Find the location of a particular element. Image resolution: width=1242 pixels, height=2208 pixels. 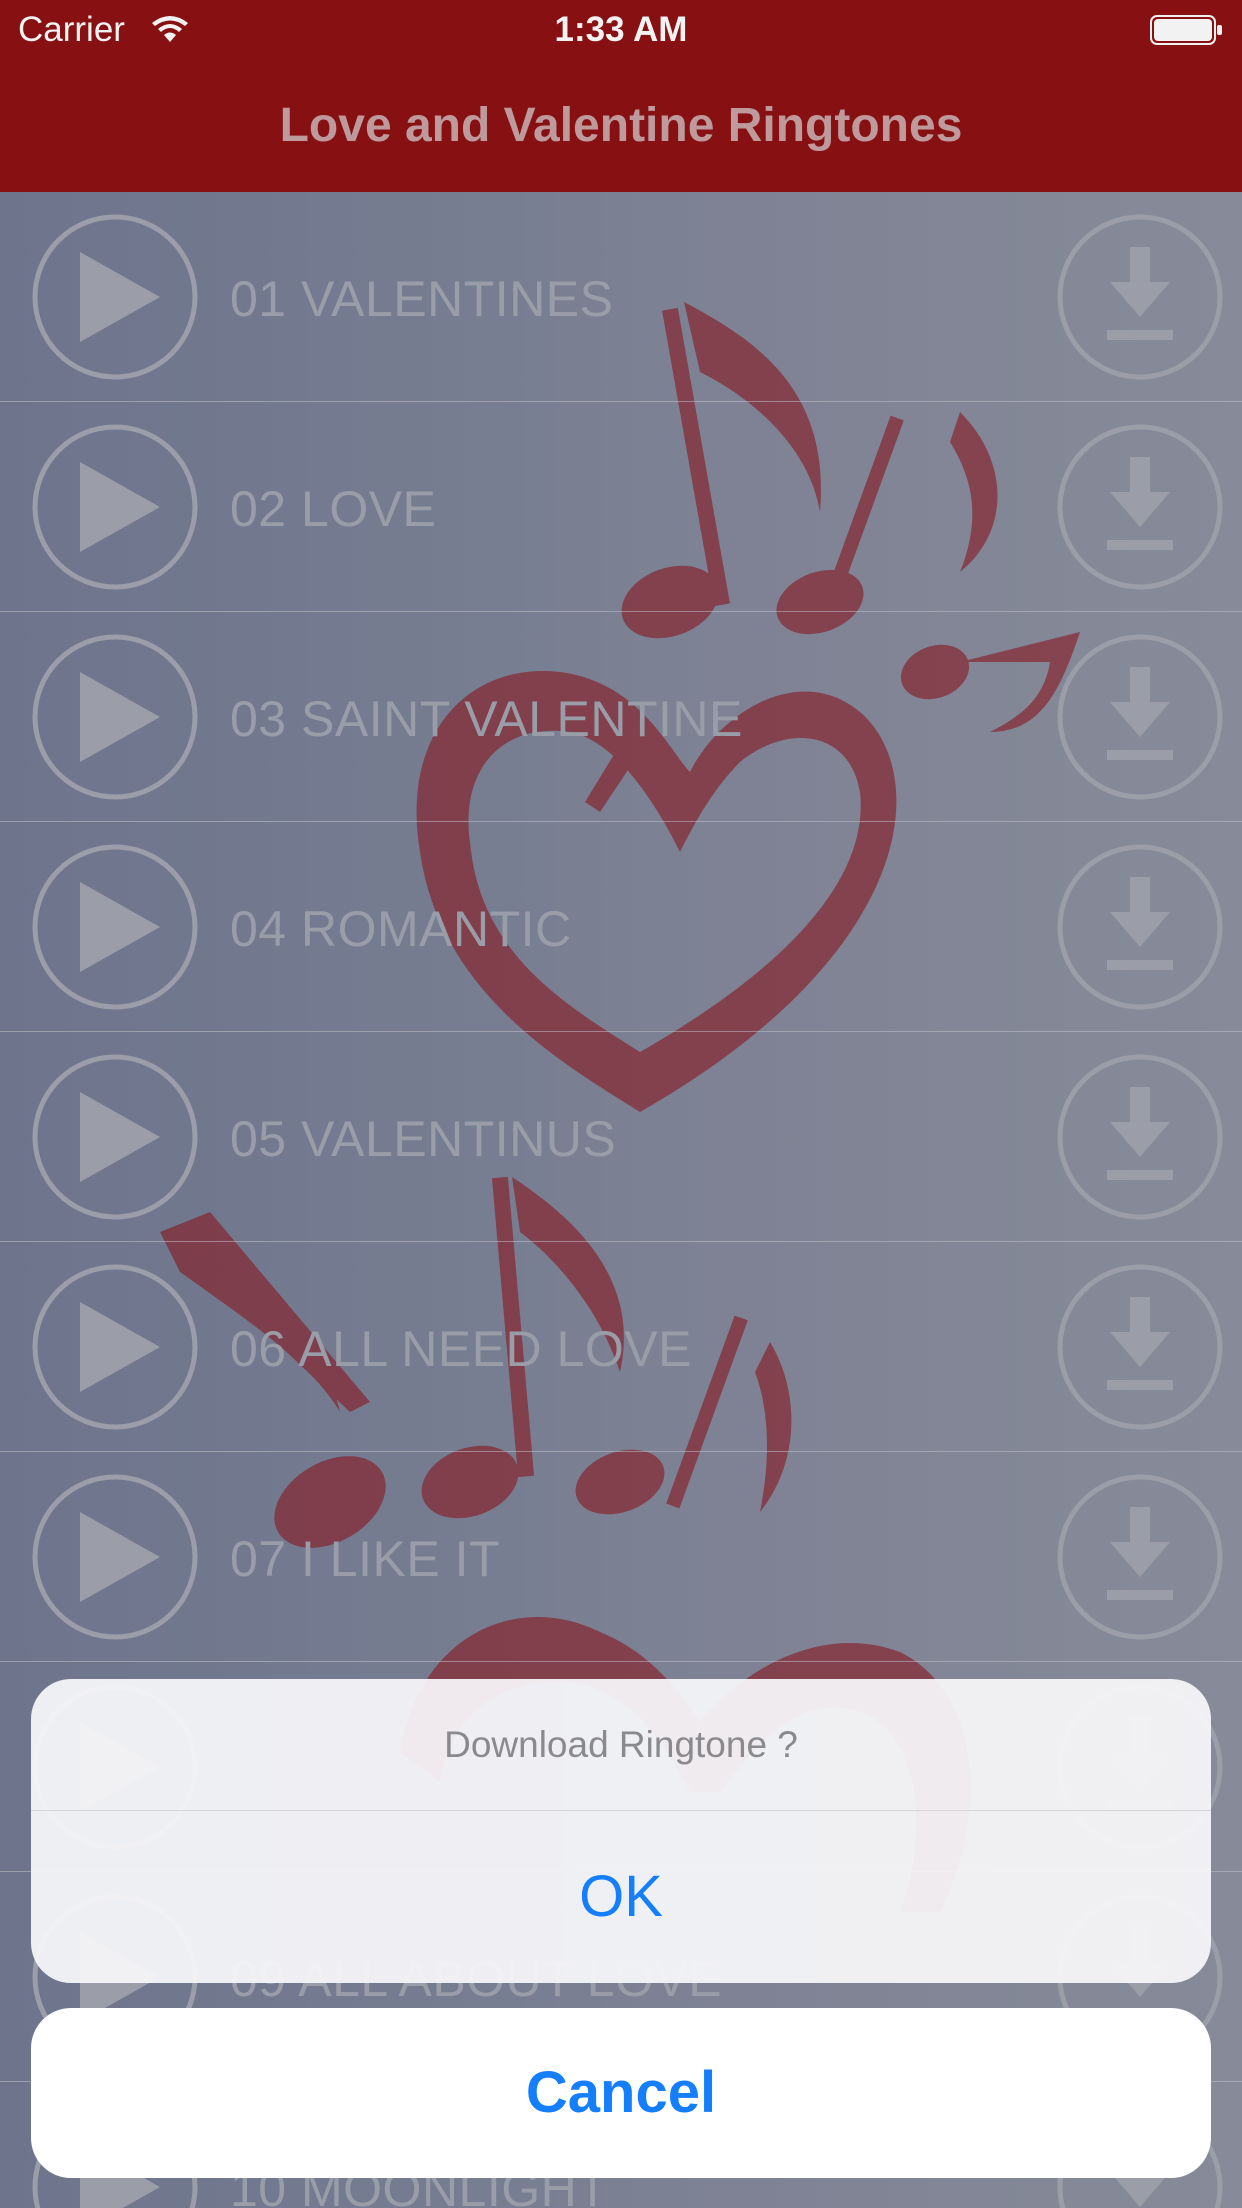

action-sheet-message: Download Ringtone ? is located at coordinates (621, 1745).